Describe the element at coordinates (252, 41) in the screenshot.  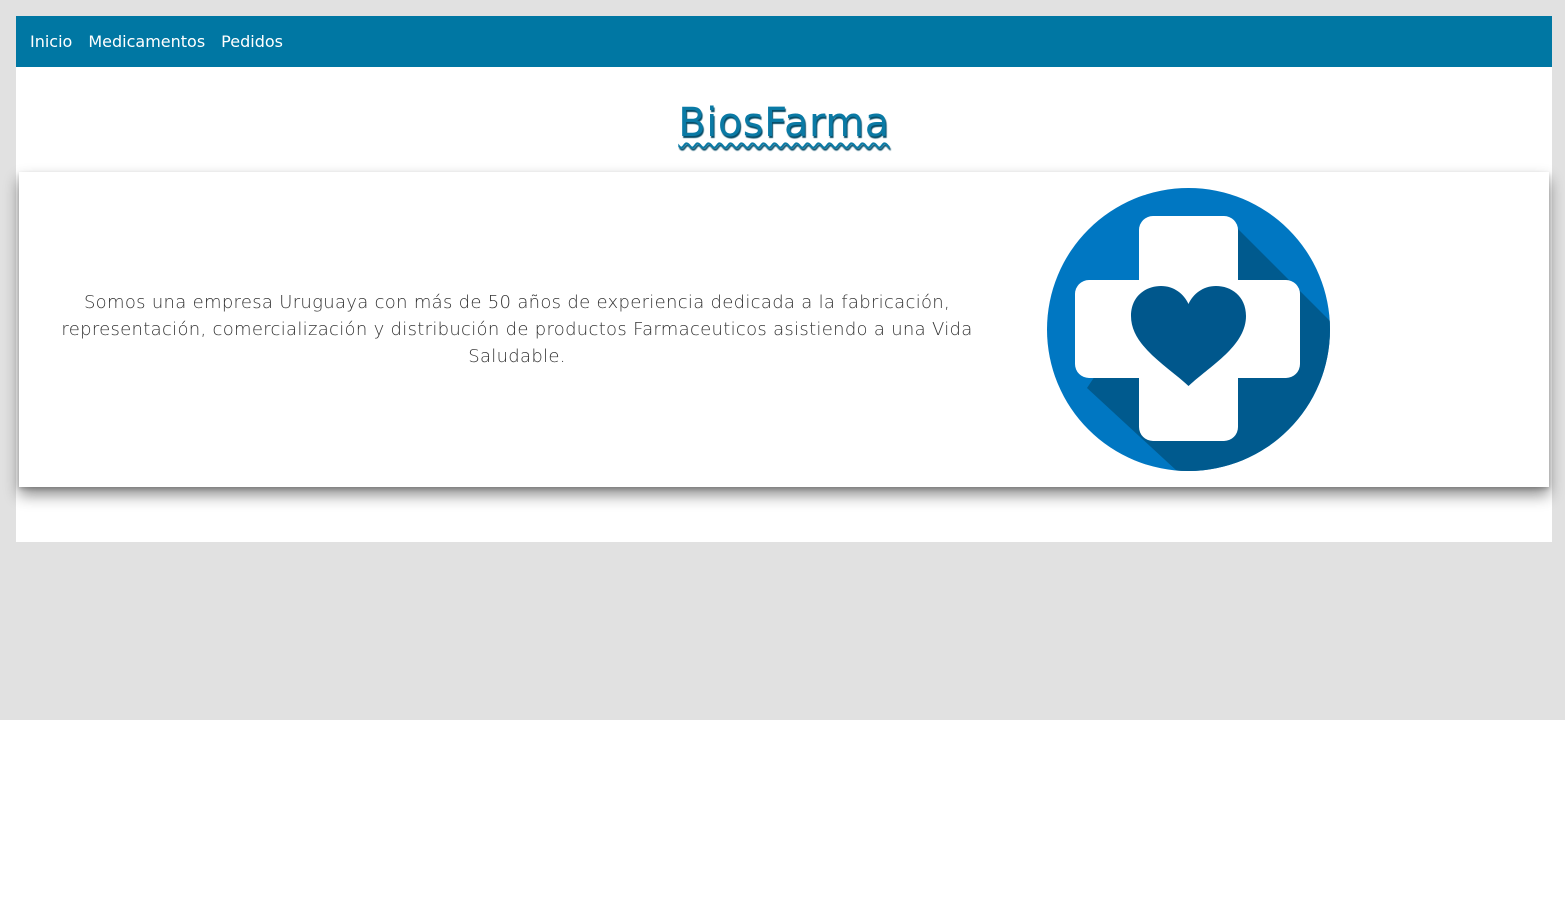
I see `nav-link-pedidos: Pedidos` at that location.